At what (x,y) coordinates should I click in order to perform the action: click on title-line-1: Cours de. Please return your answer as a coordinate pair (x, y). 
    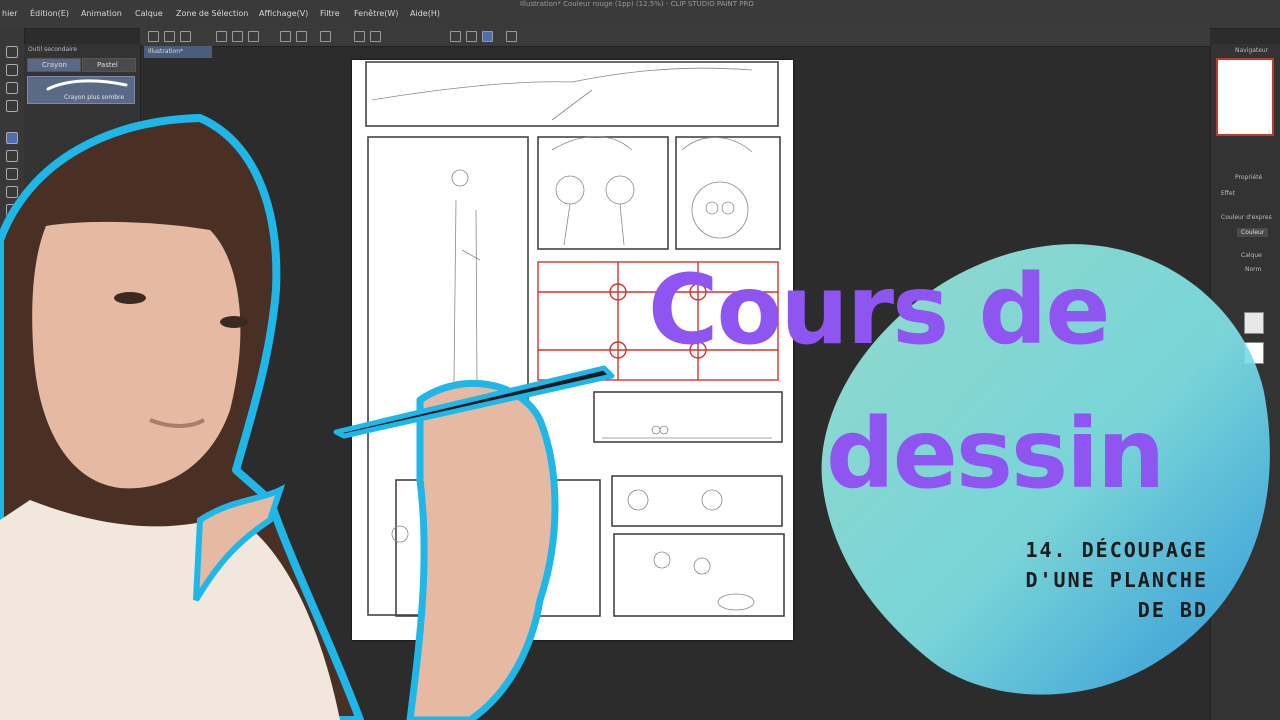
    Looking at the image, I should click on (879, 310).